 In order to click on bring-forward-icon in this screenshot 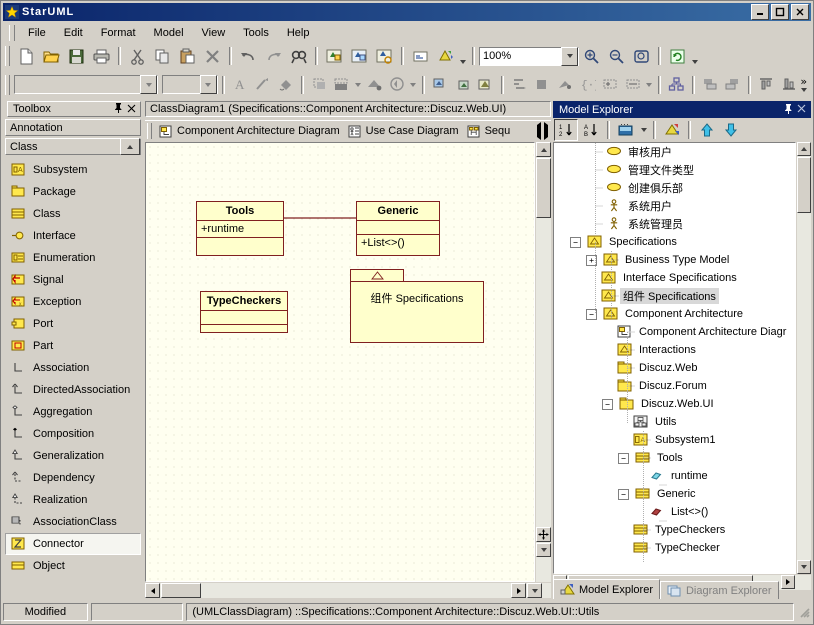, I will do `click(486, 85)`.